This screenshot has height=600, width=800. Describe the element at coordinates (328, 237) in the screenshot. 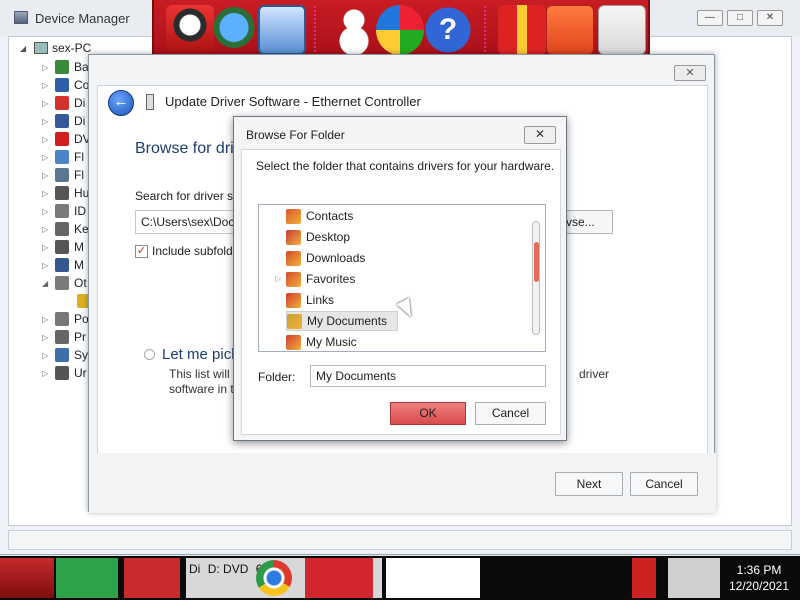

I see `folder-tree-item-label: Desktop` at that location.